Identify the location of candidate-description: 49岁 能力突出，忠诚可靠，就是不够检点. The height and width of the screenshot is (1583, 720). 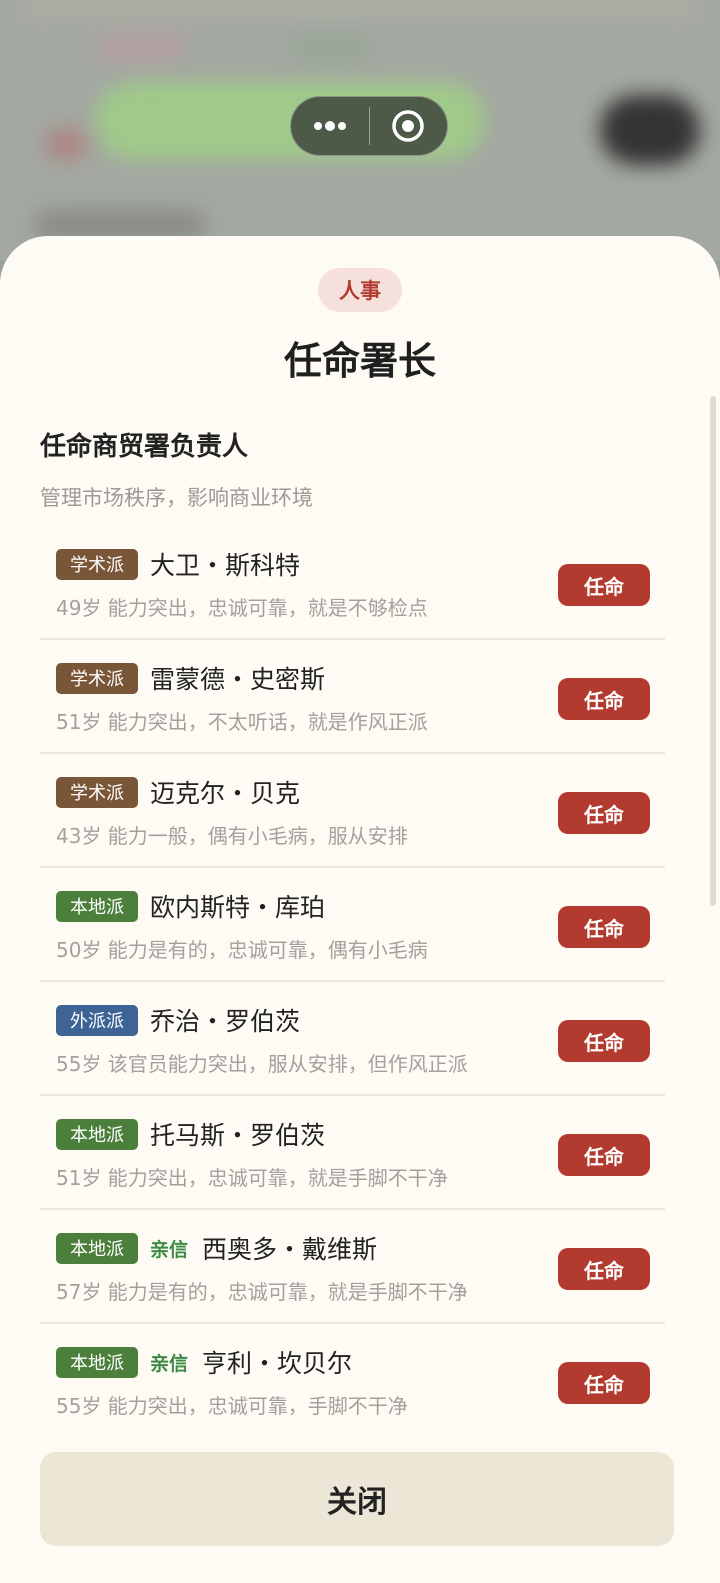
(242, 608).